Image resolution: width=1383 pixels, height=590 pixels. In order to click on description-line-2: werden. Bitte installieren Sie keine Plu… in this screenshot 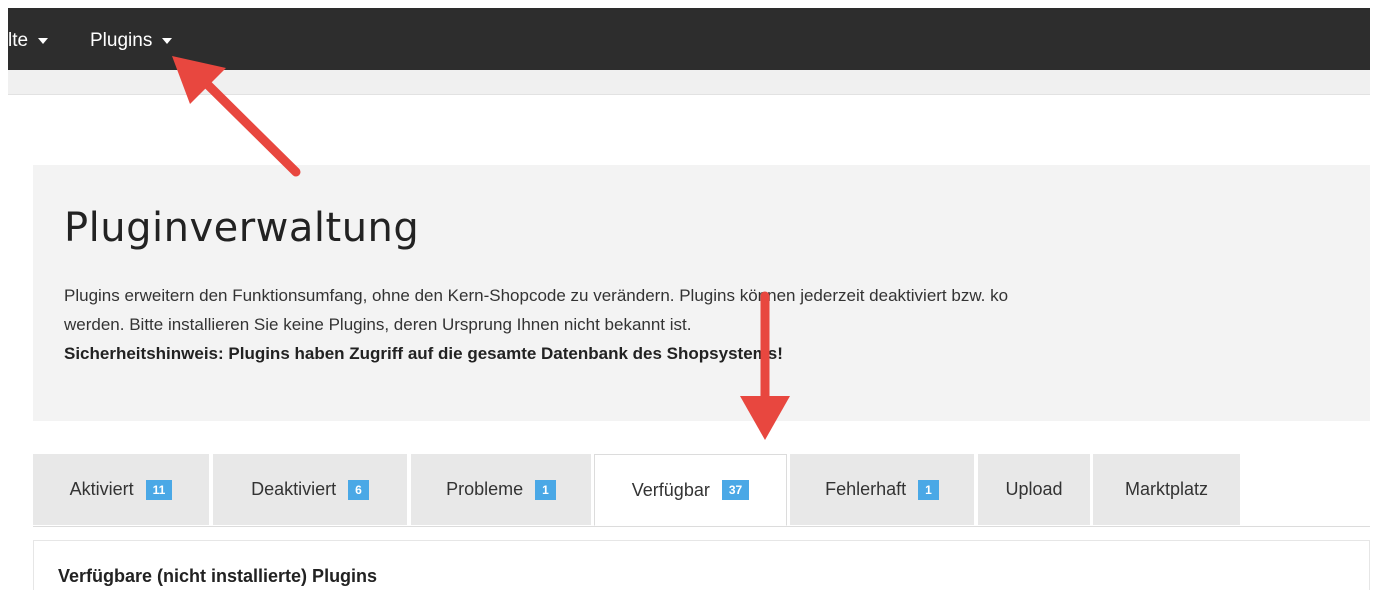, I will do `click(378, 324)`.